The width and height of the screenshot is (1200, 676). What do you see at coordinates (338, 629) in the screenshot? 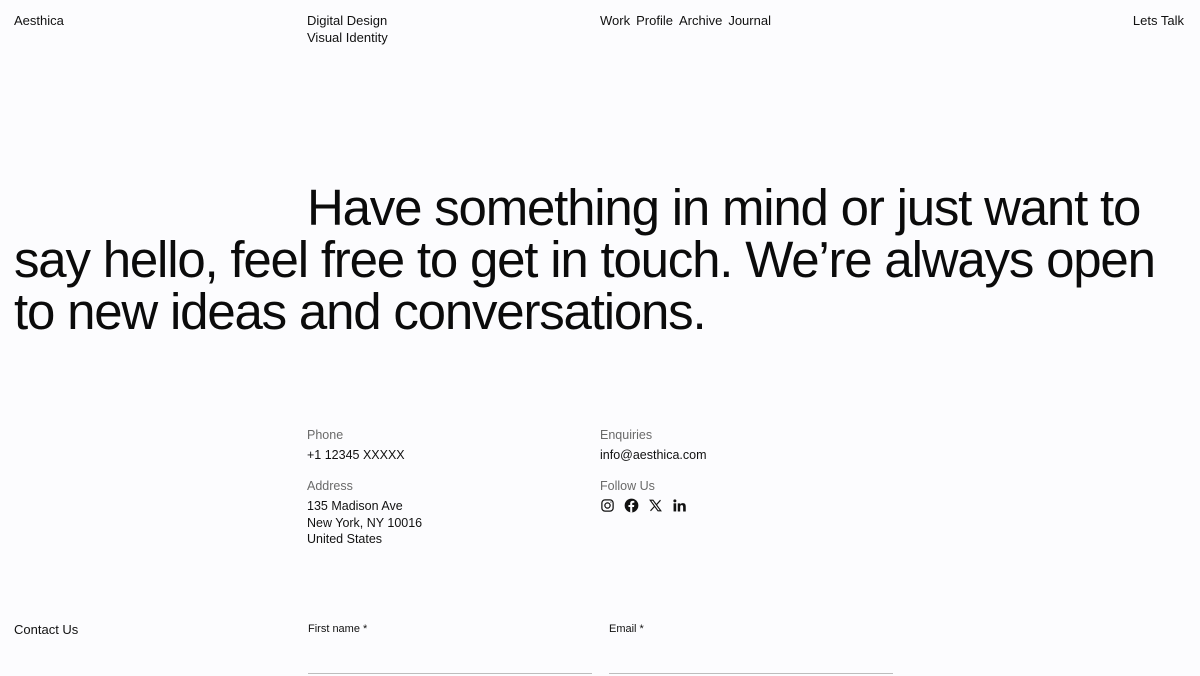
I see `first-name-label: First name *` at bounding box center [338, 629].